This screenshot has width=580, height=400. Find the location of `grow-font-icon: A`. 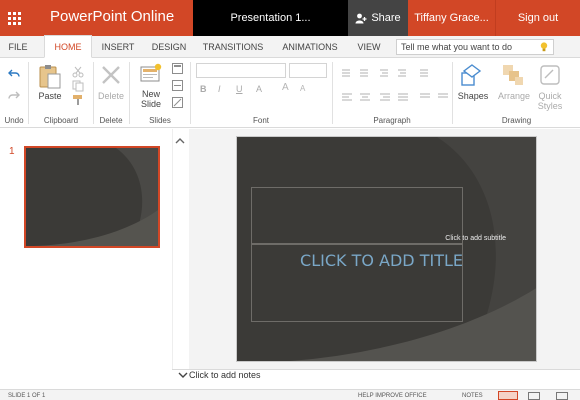

grow-font-icon: A is located at coordinates (285, 87).